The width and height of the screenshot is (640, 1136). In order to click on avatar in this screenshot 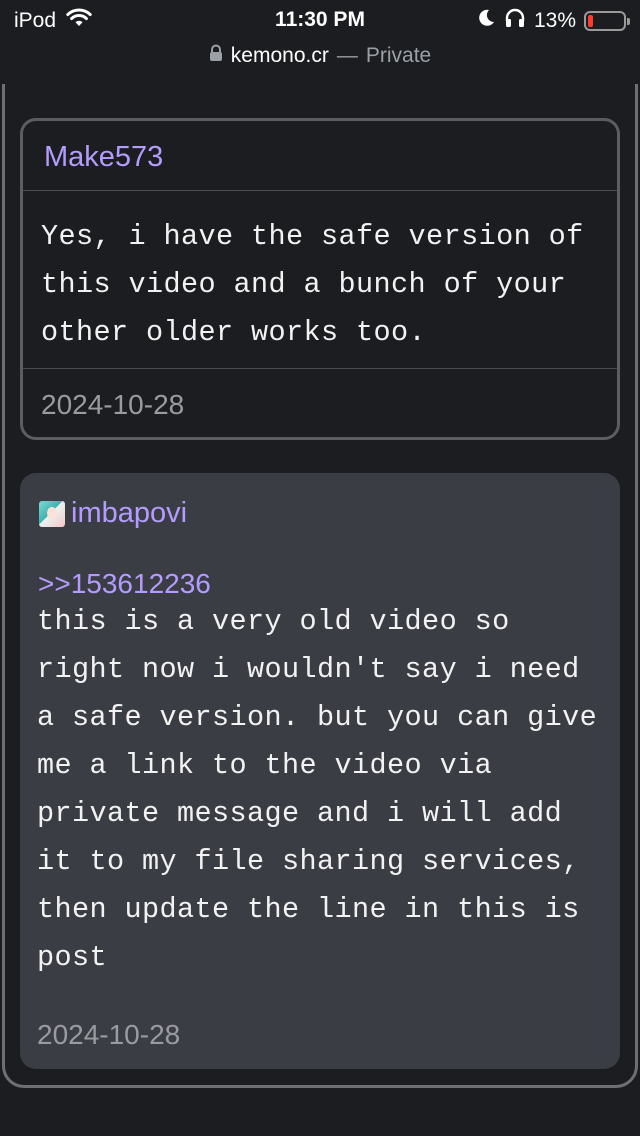, I will do `click(52, 513)`.